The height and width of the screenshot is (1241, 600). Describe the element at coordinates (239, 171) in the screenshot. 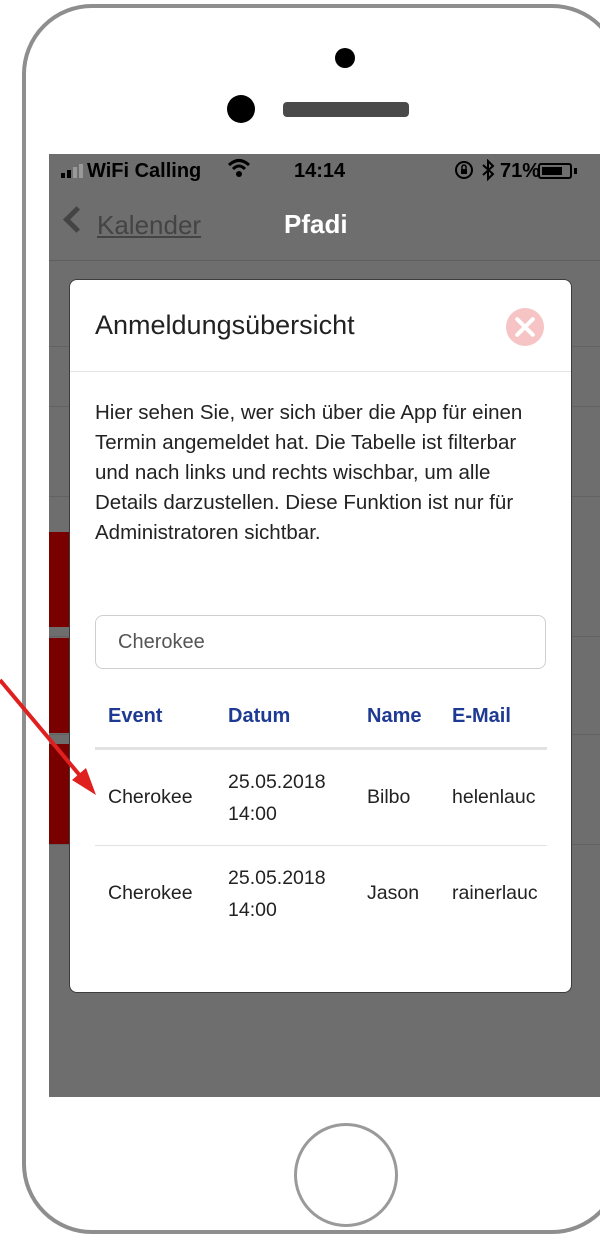

I see `wifi-icon` at that location.